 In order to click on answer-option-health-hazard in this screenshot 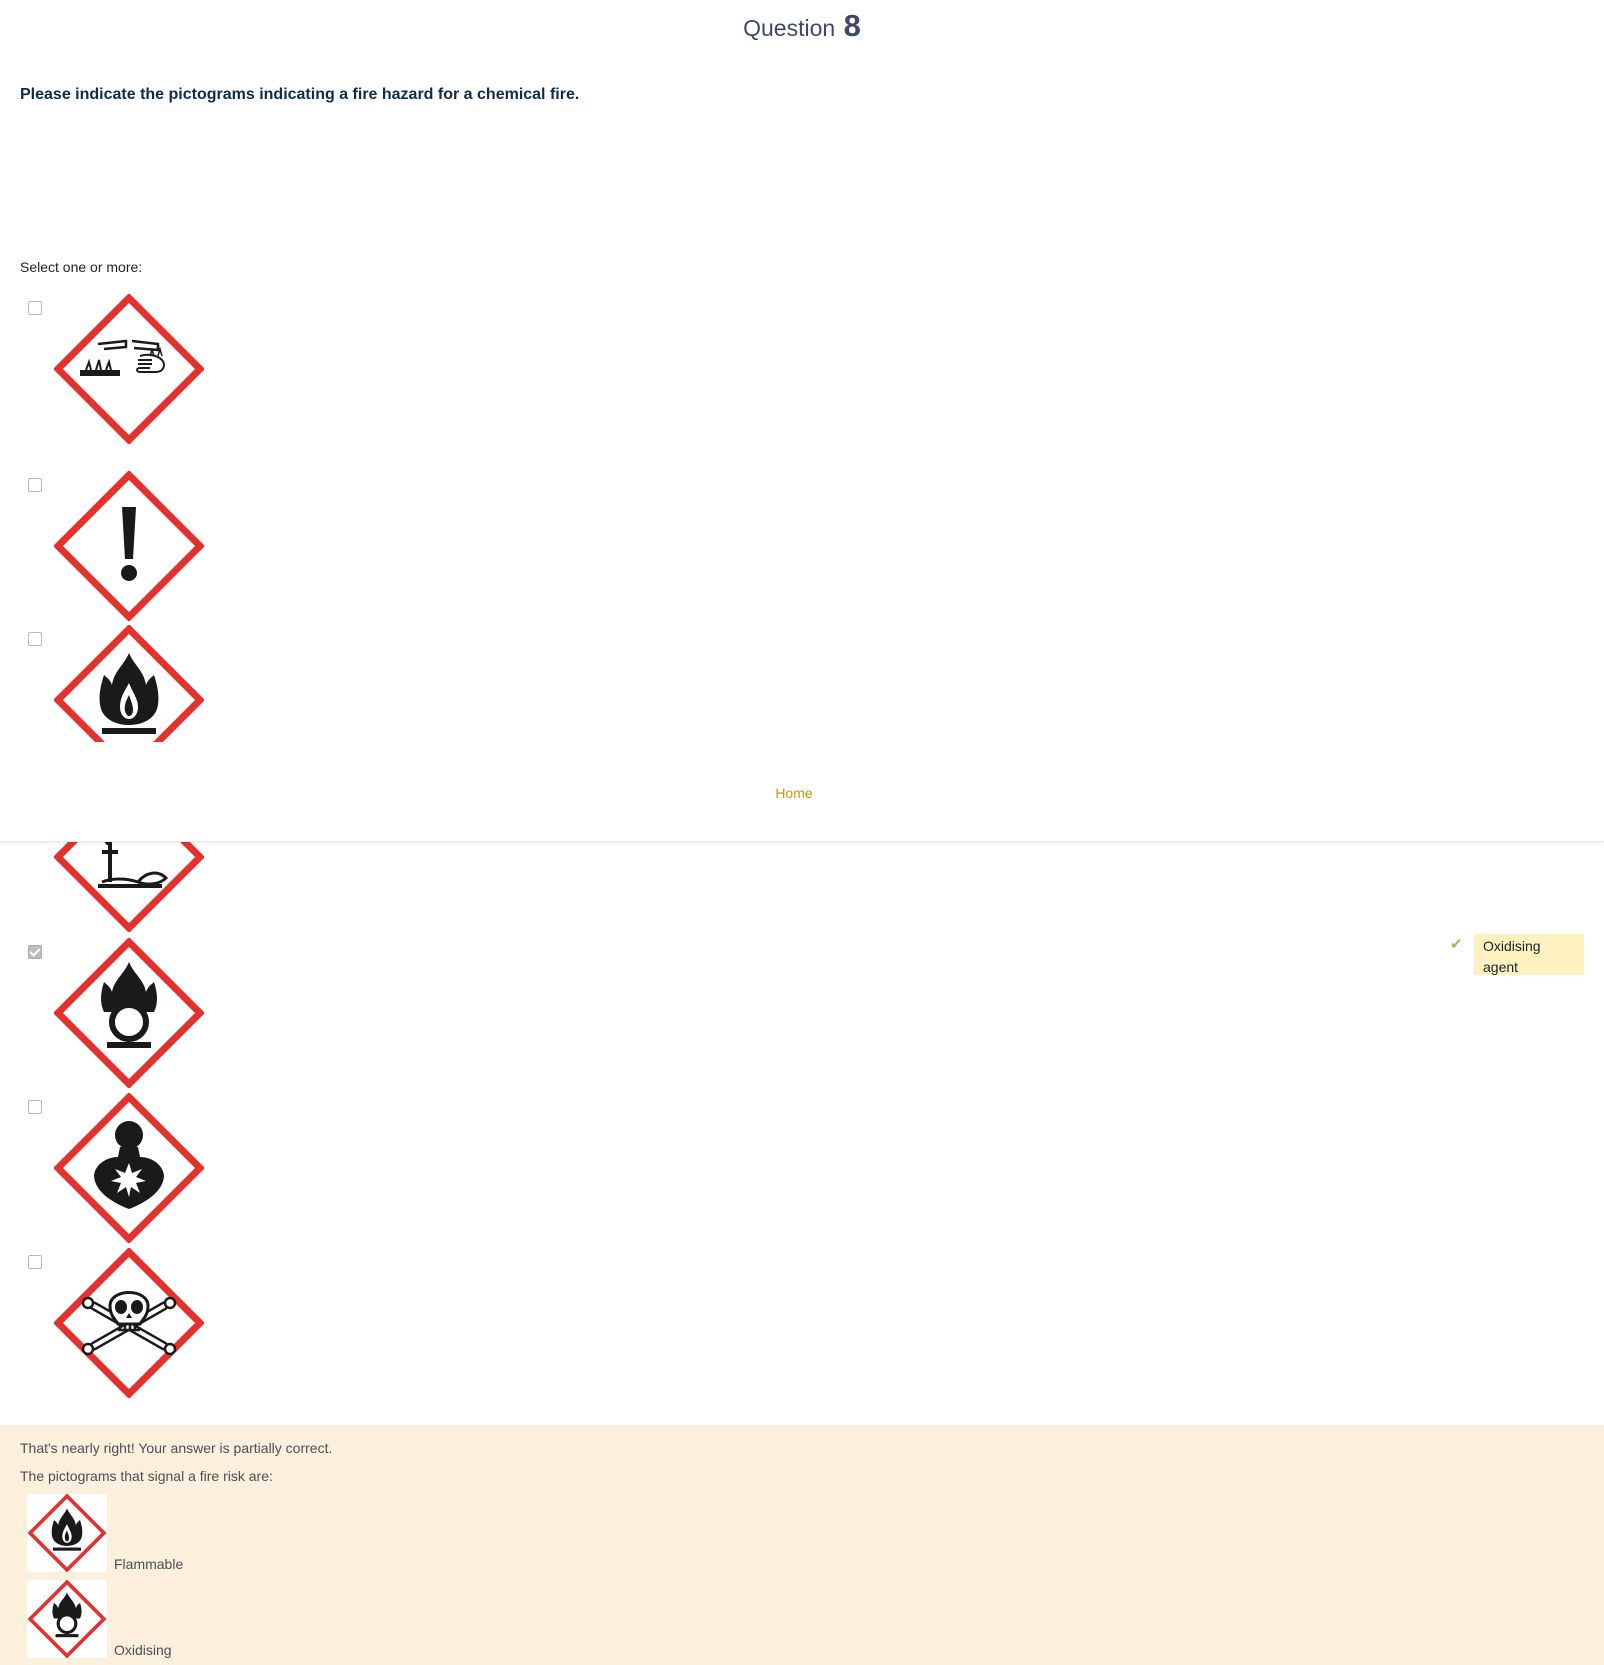, I will do `click(802, 1170)`.